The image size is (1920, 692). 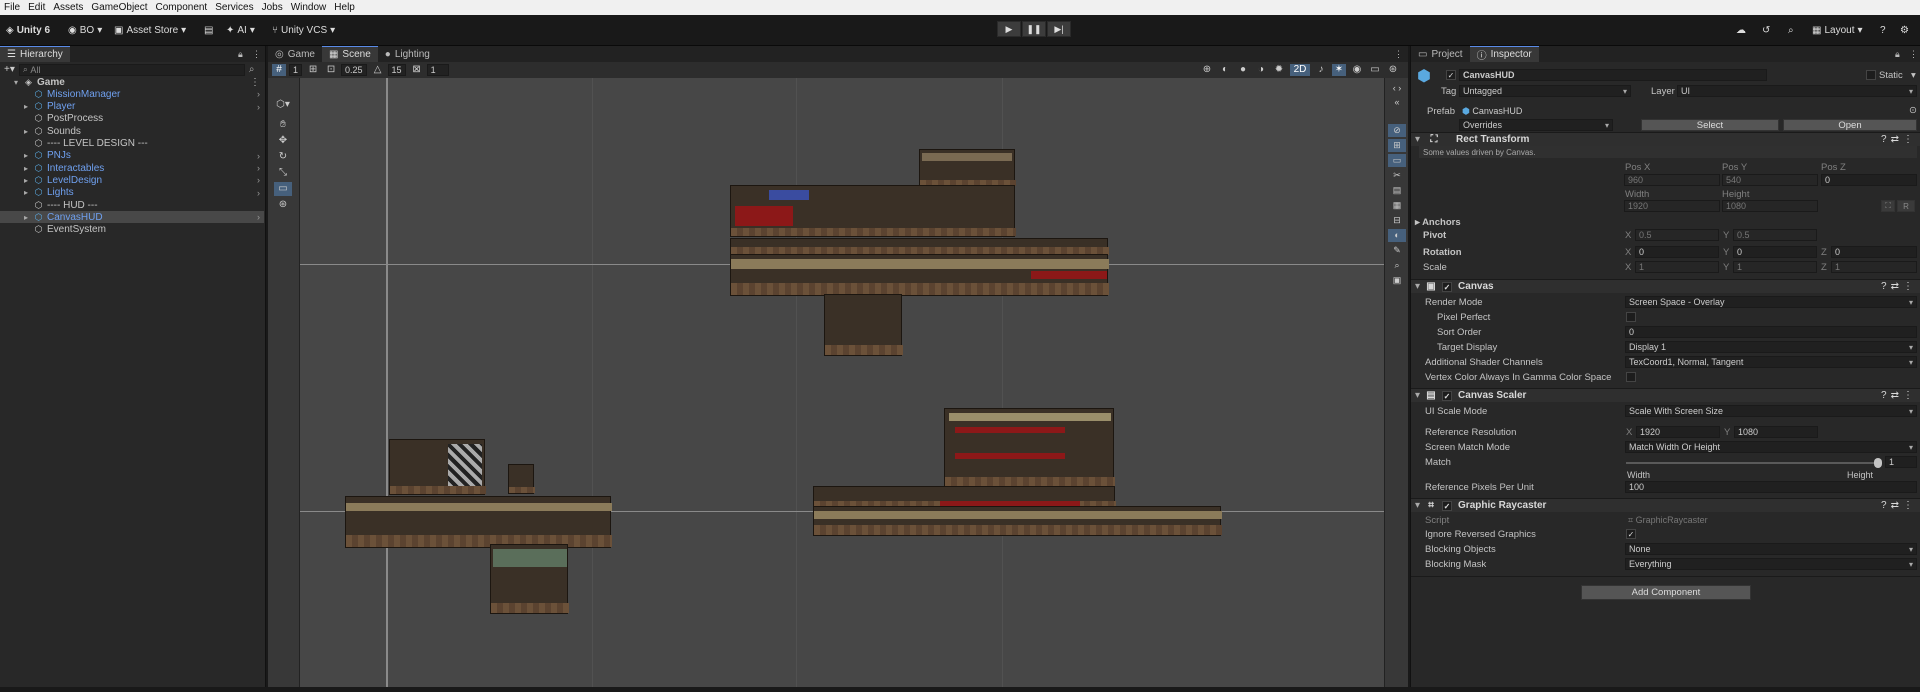 I want to click on fx-icon: ✶, so click(x=1339, y=70).